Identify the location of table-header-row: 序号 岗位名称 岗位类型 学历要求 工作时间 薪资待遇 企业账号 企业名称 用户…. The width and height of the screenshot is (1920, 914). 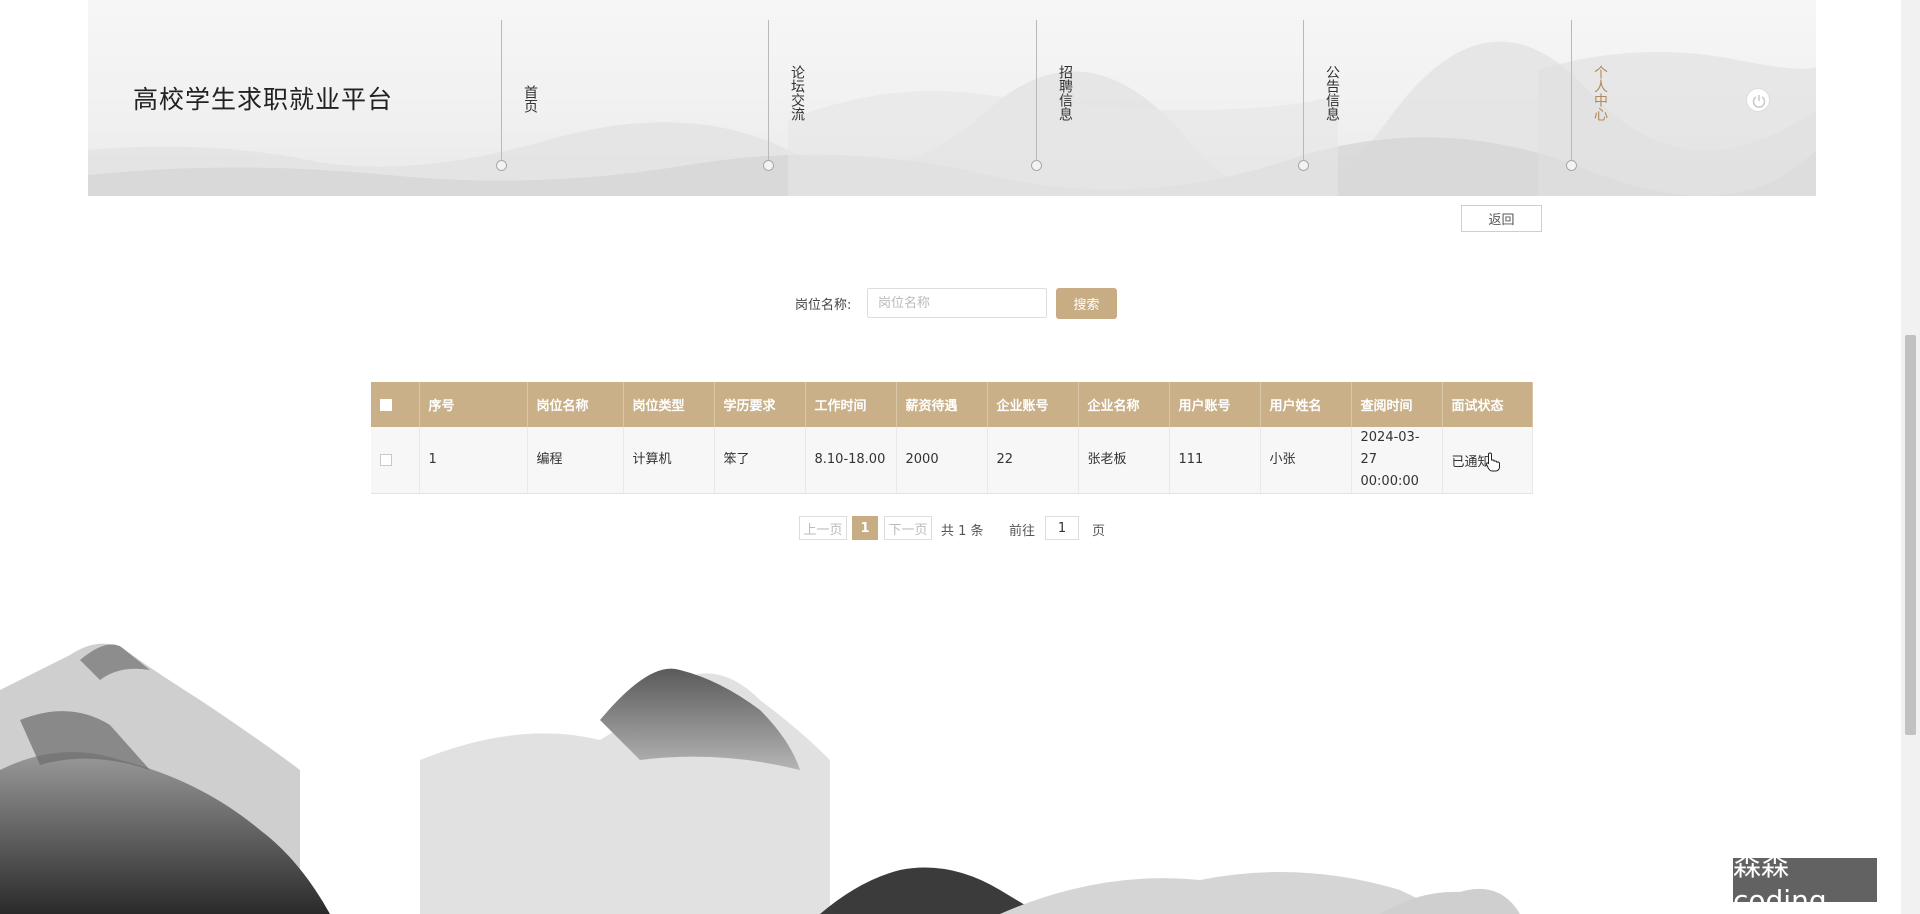
(952, 404).